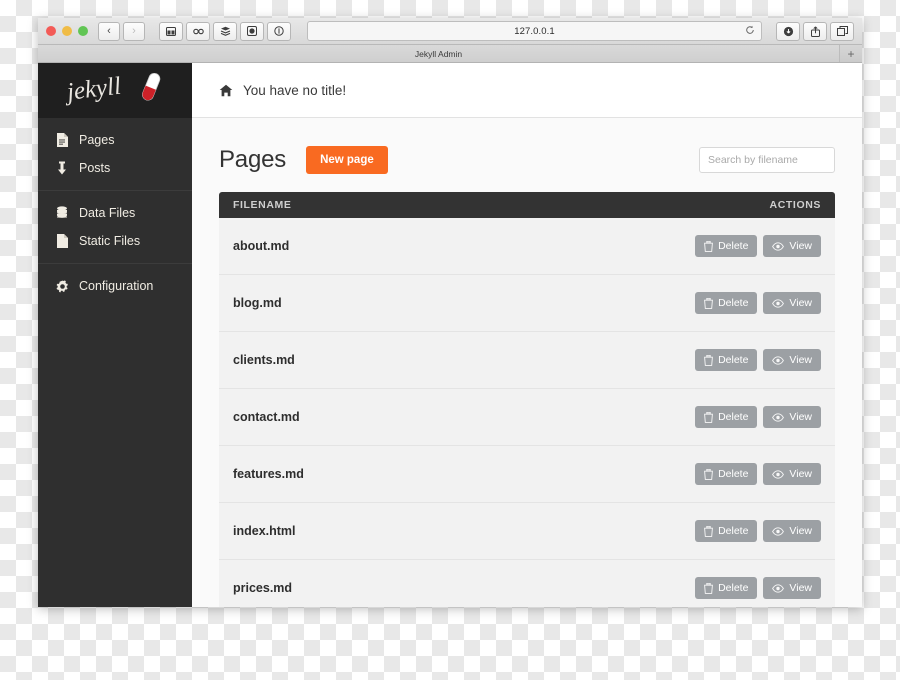 The width and height of the screenshot is (900, 680). What do you see at coordinates (268, 474) in the screenshot?
I see `filename-cell: features.md` at bounding box center [268, 474].